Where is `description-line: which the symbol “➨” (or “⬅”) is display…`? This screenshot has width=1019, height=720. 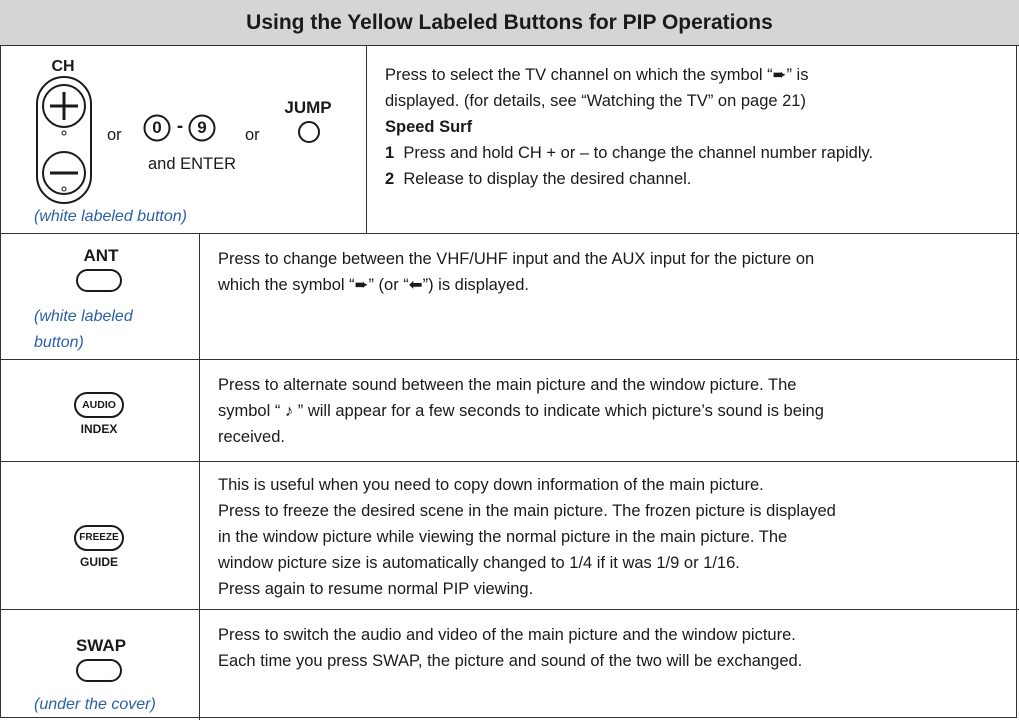 description-line: which the symbol “➨” (or “⬅”) is display… is located at coordinates (373, 285).